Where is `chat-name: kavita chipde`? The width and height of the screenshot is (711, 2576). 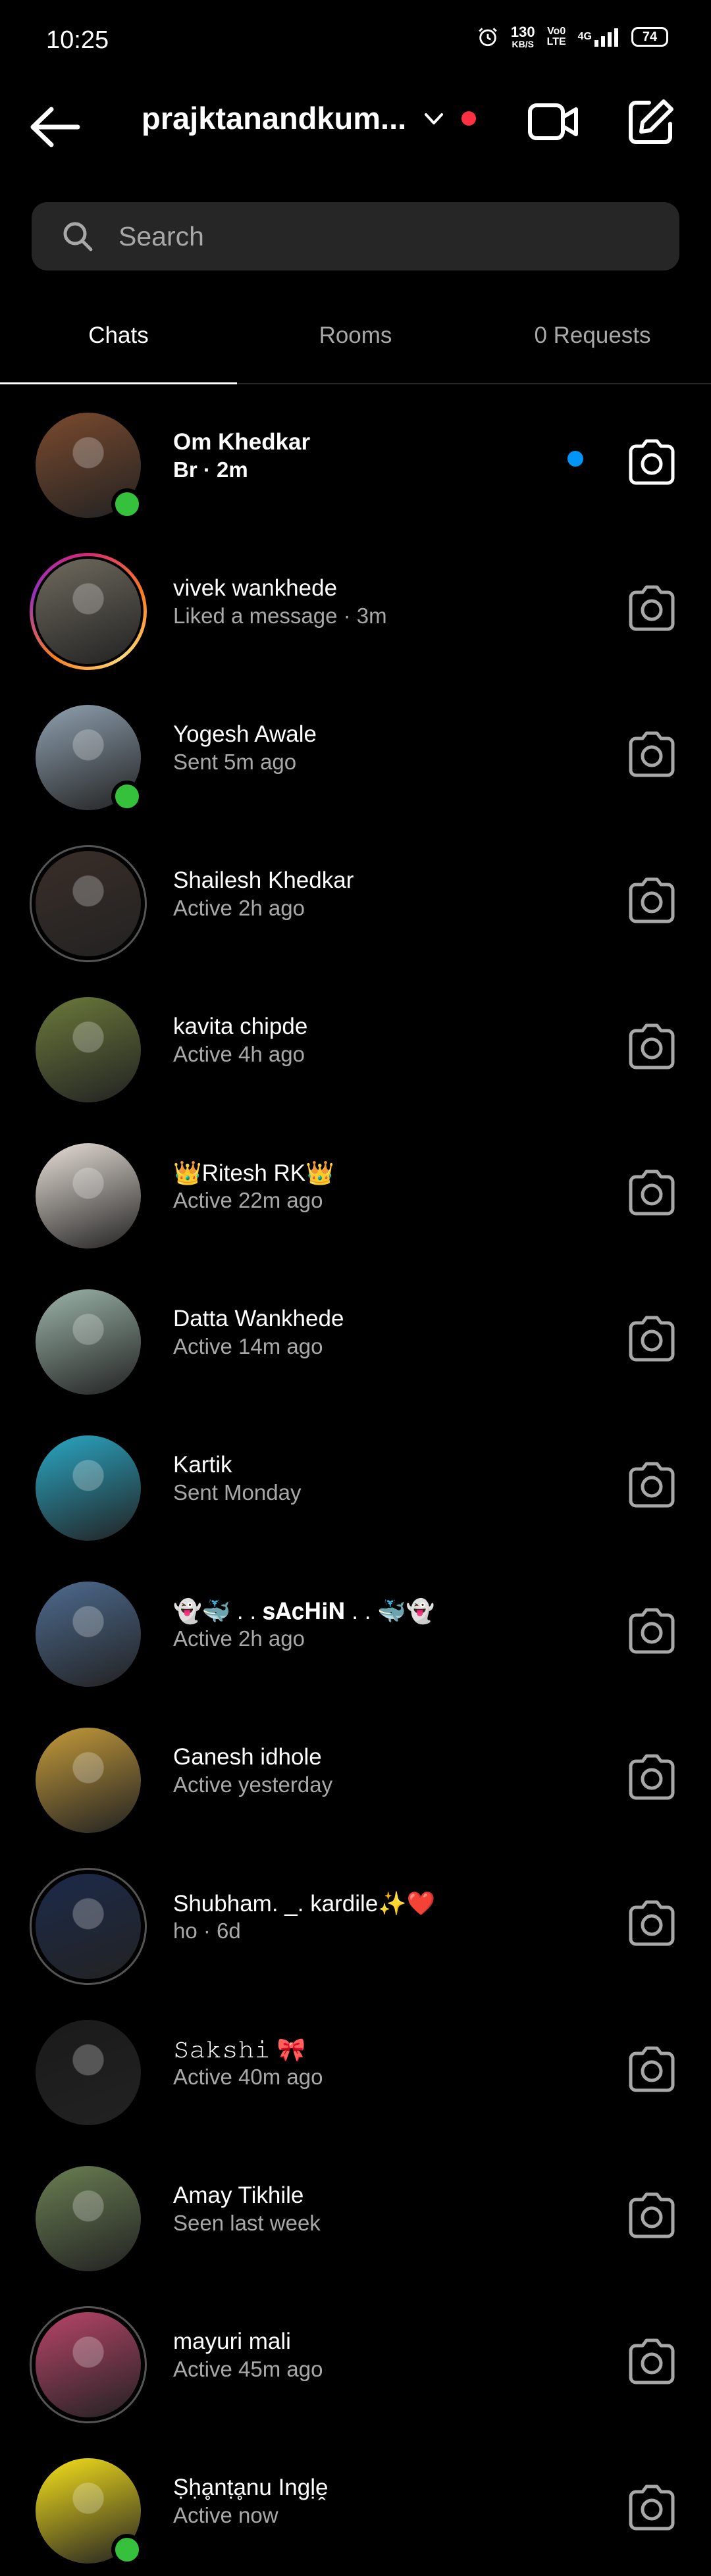 chat-name: kavita chipde is located at coordinates (241, 1026).